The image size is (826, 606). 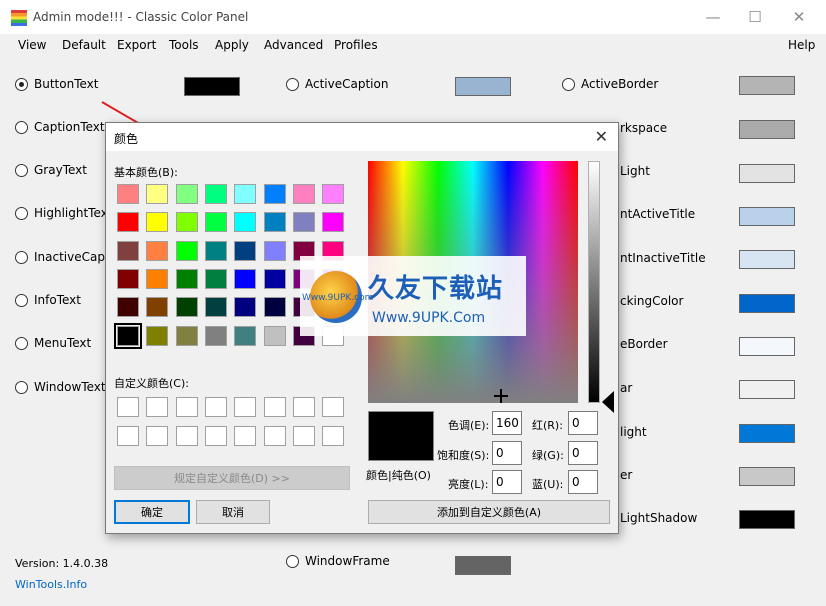 I want to click on option-highlight-text: HighlightText, so click(x=63, y=213).